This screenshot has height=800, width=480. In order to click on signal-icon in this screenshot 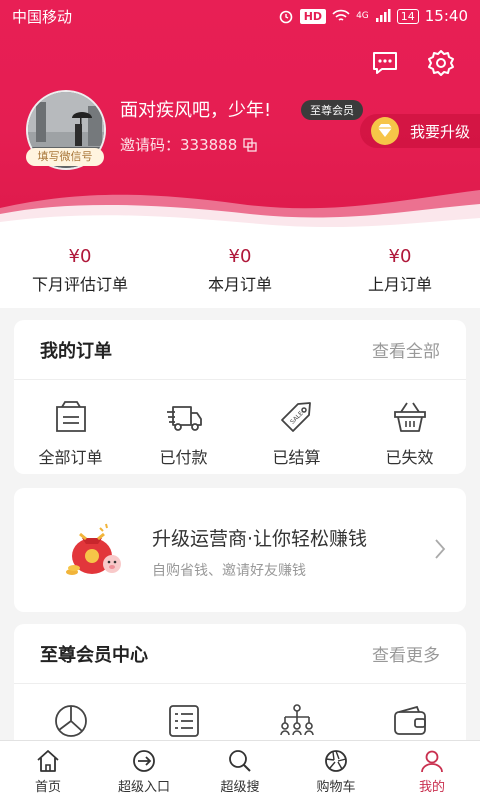, I will do `click(383, 15)`.